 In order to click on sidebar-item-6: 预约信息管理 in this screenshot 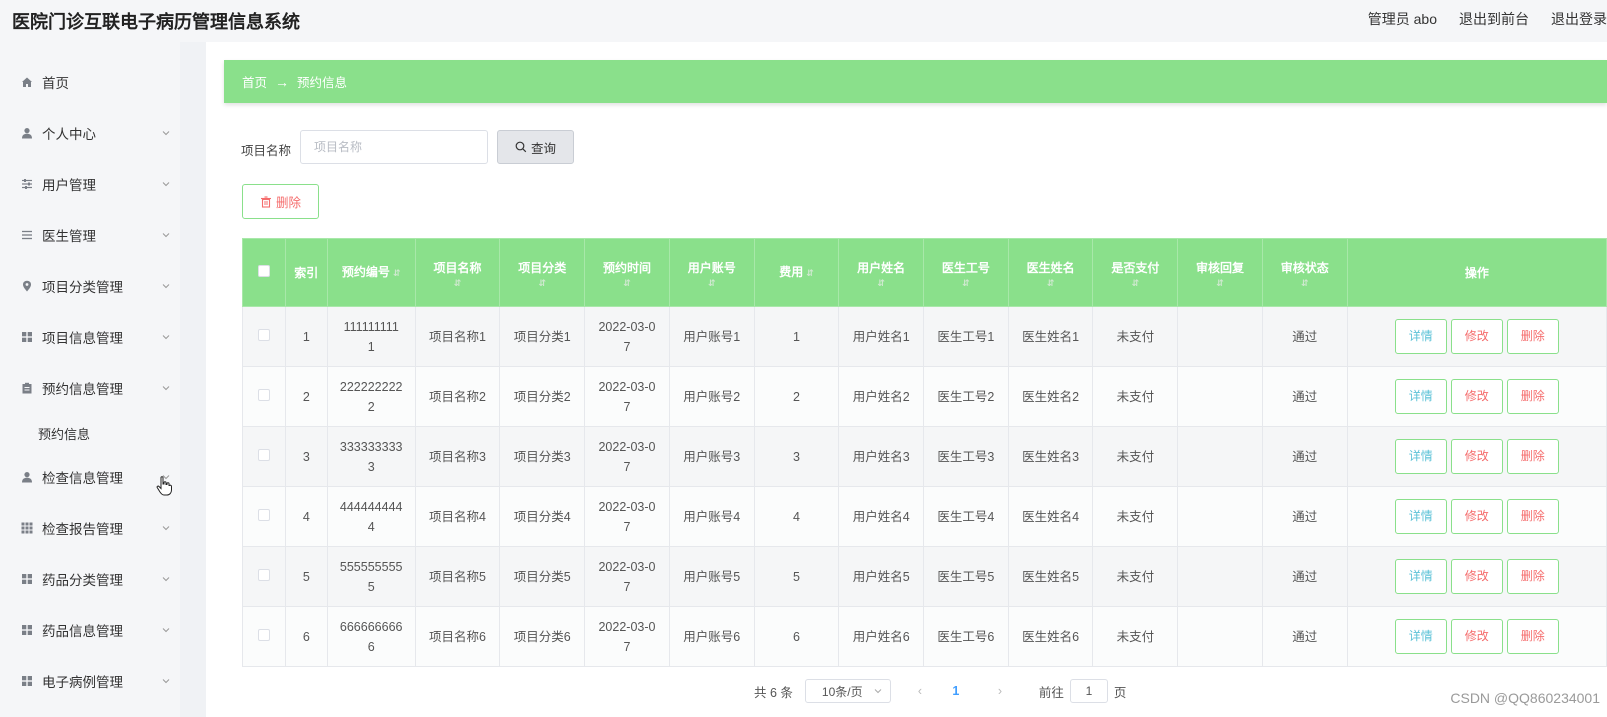, I will do `click(90, 387)`.